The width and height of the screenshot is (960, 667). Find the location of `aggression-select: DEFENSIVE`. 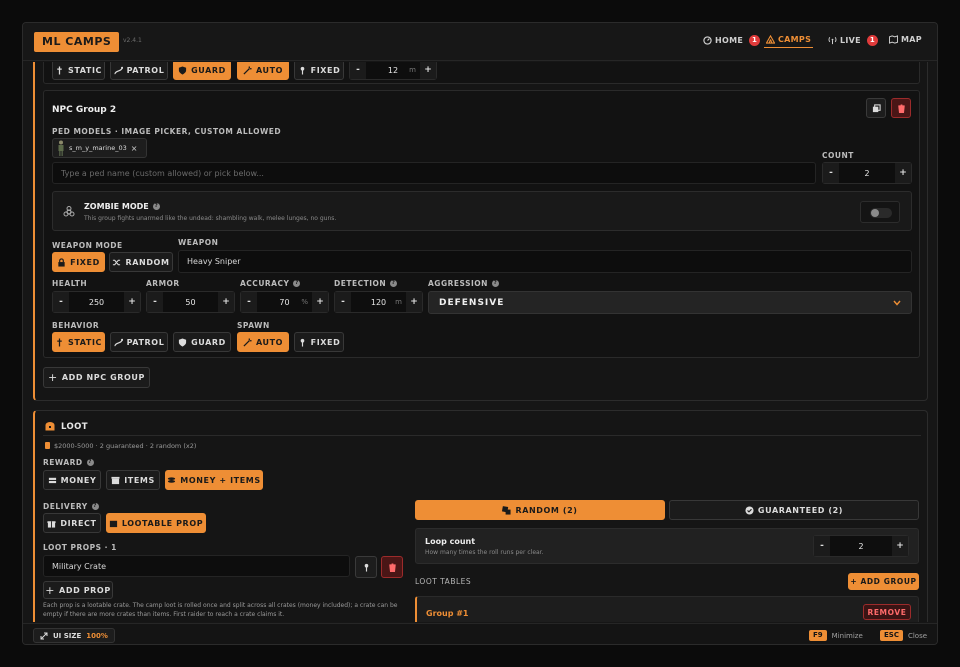

aggression-select: DEFENSIVE is located at coordinates (670, 302).